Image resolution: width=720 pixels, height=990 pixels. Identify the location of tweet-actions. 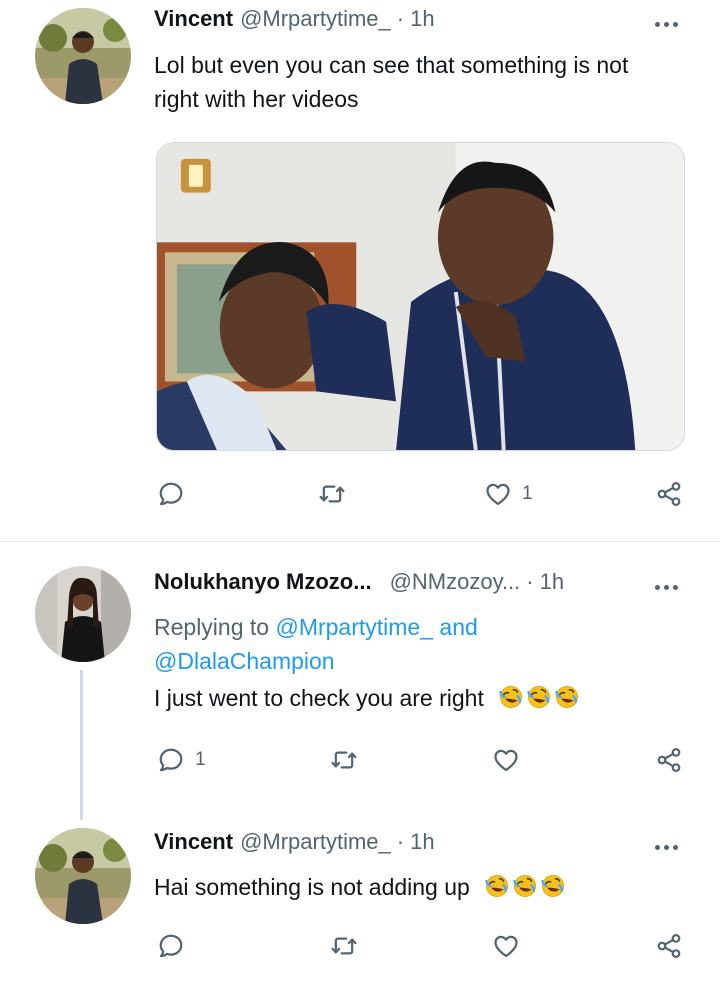
(360, 948).